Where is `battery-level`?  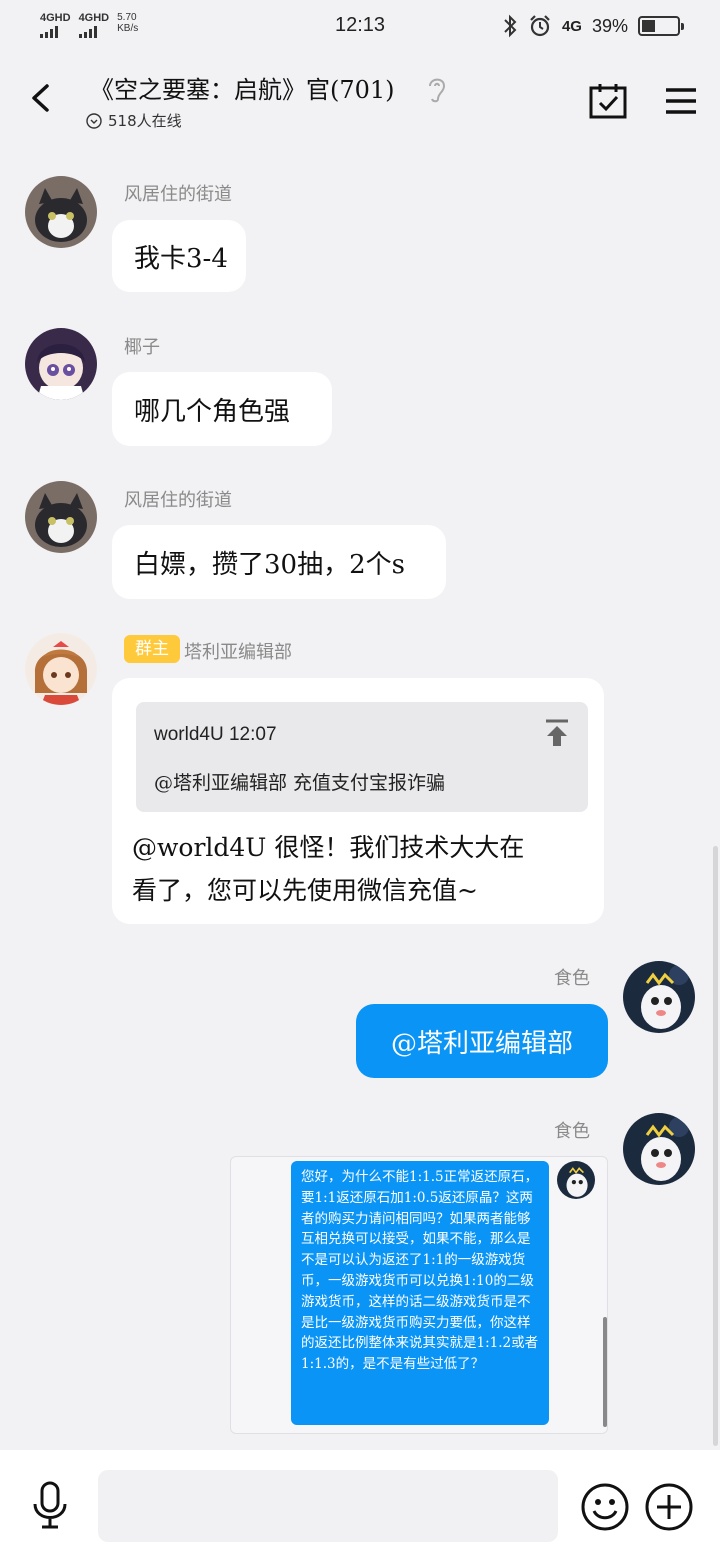
battery-level is located at coordinates (648, 26).